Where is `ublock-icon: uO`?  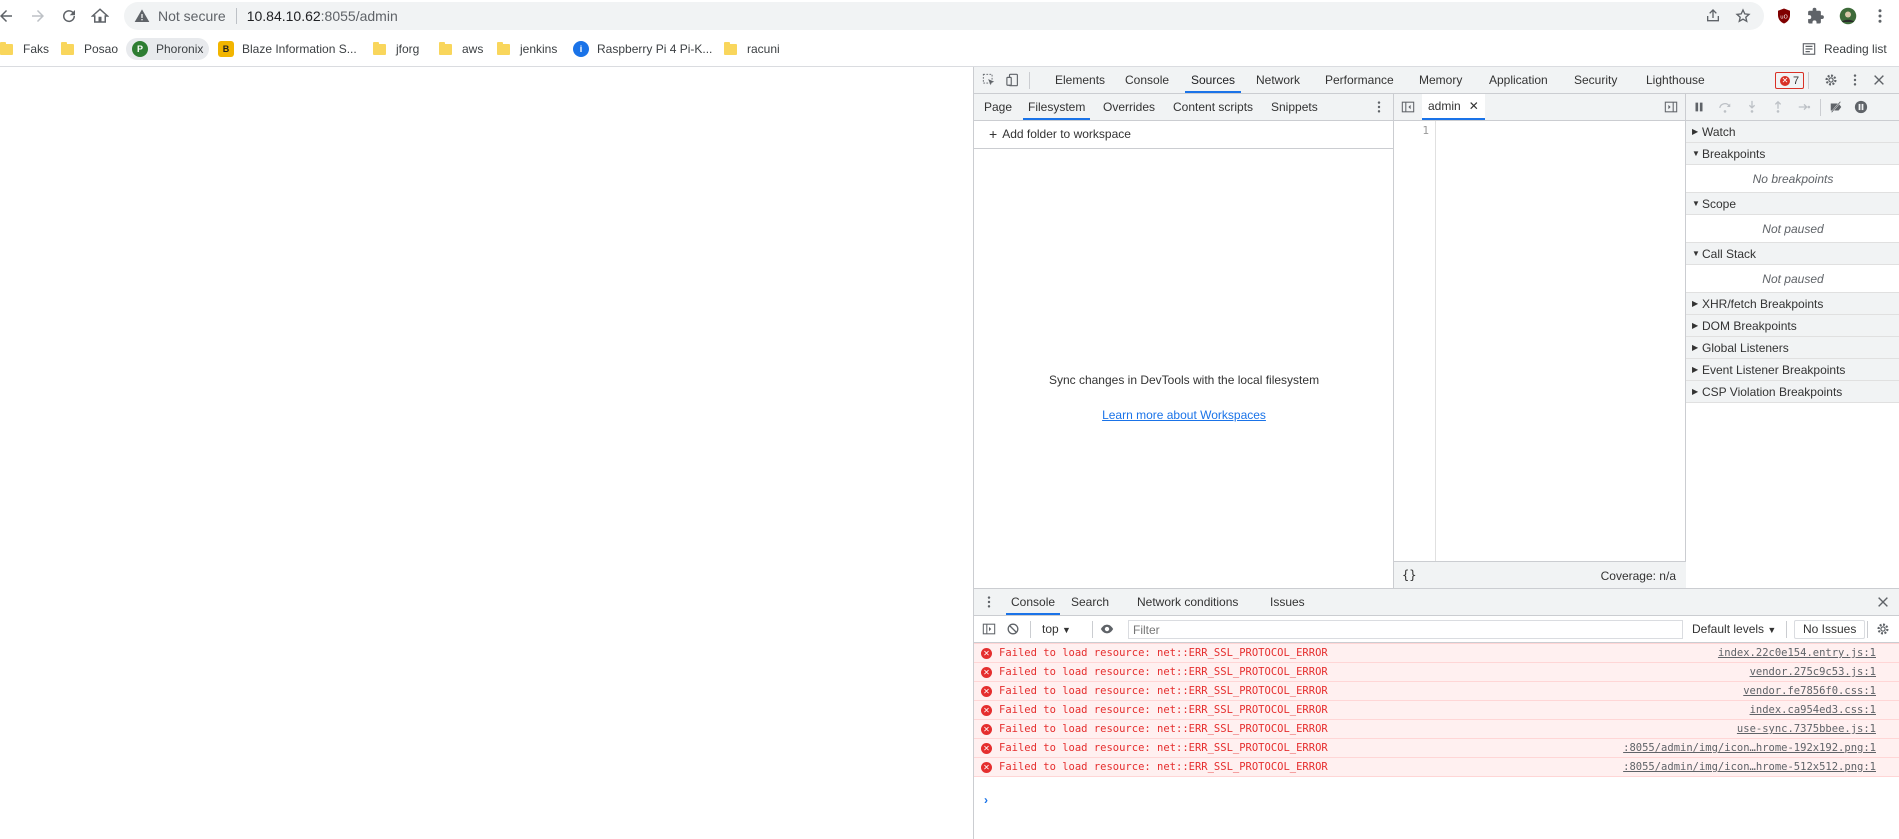
ublock-icon: uO is located at coordinates (1784, 16).